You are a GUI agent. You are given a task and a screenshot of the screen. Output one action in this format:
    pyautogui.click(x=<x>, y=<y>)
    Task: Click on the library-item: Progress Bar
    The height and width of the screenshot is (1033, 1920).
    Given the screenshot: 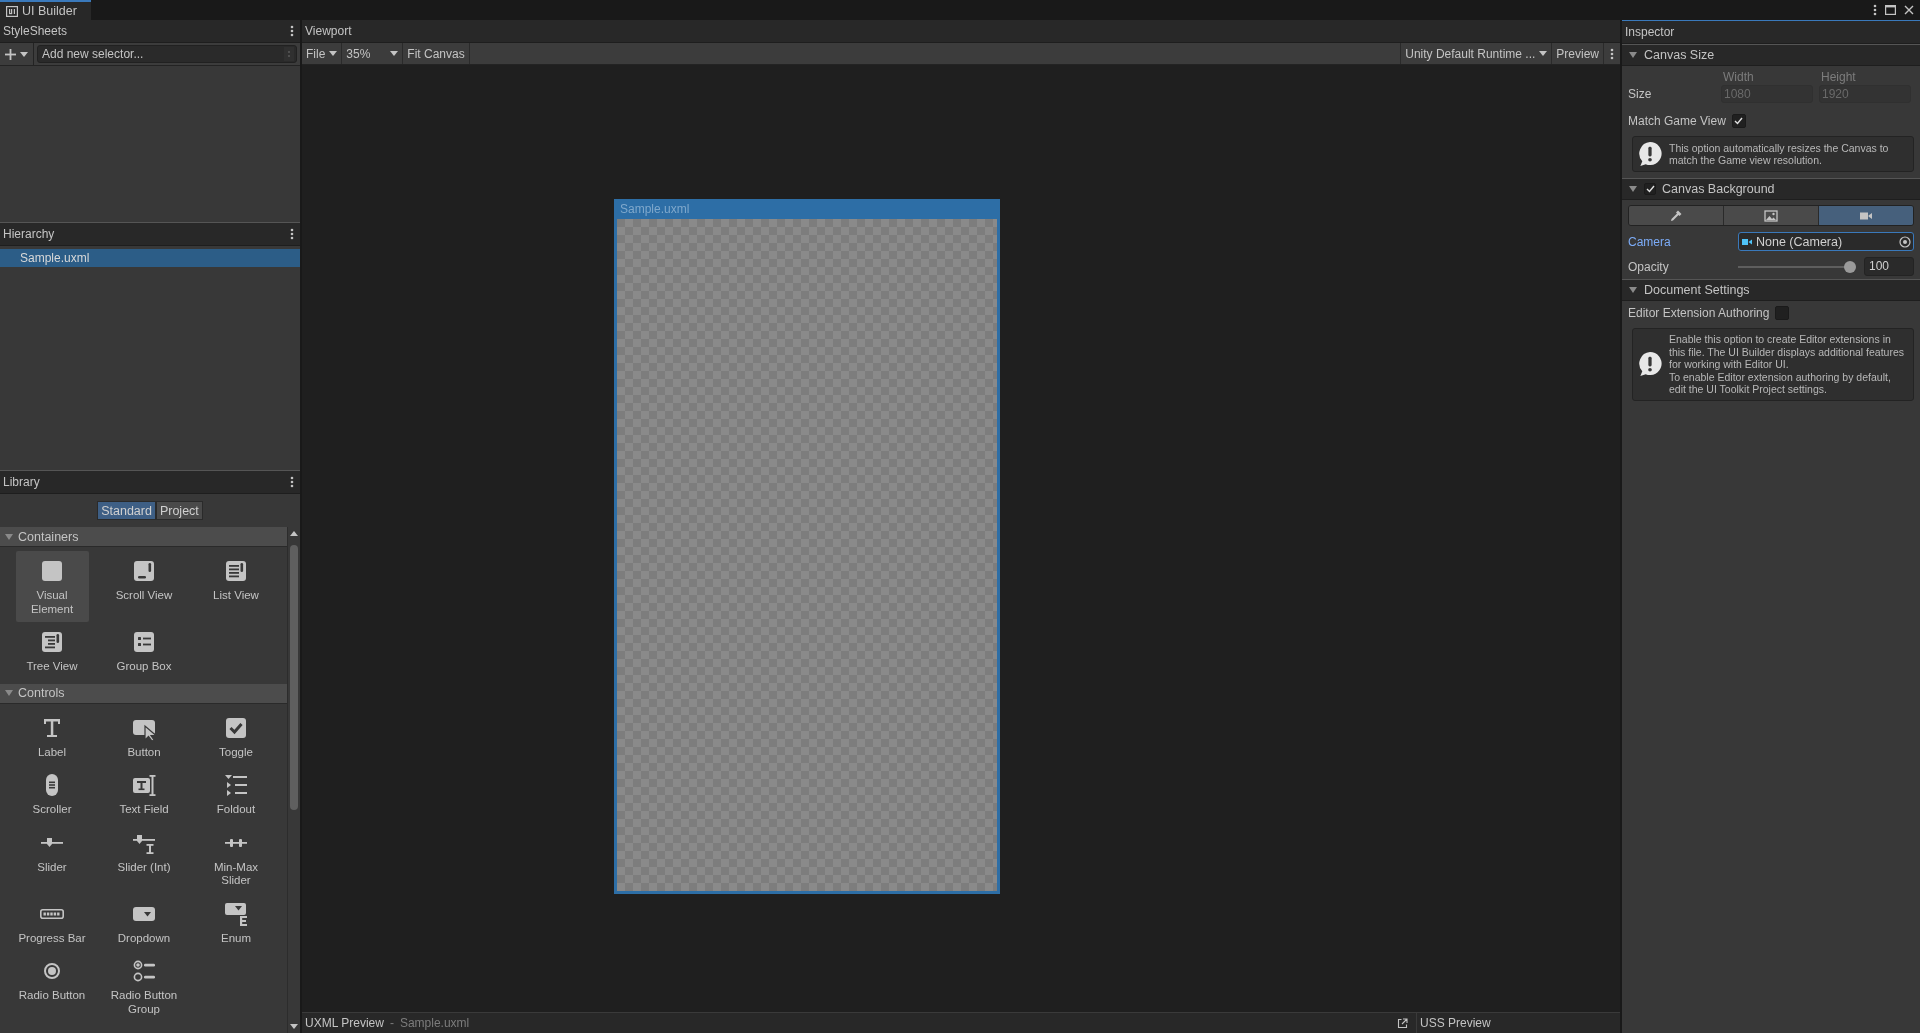 What is the action you would take?
    pyautogui.click(x=52, y=922)
    